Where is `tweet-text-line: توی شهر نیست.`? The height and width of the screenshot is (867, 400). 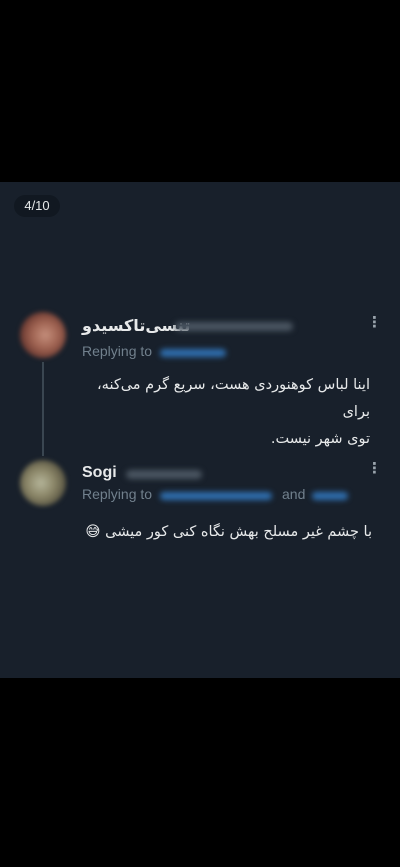 tweet-text-line: توی شهر نیست. is located at coordinates (320, 439).